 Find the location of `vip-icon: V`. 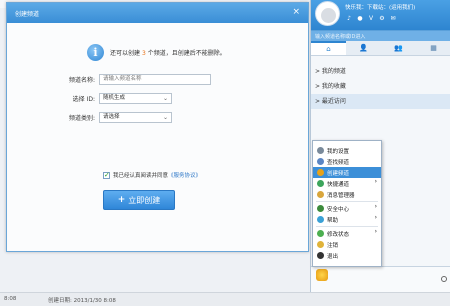

vip-icon: V is located at coordinates (371, 18).